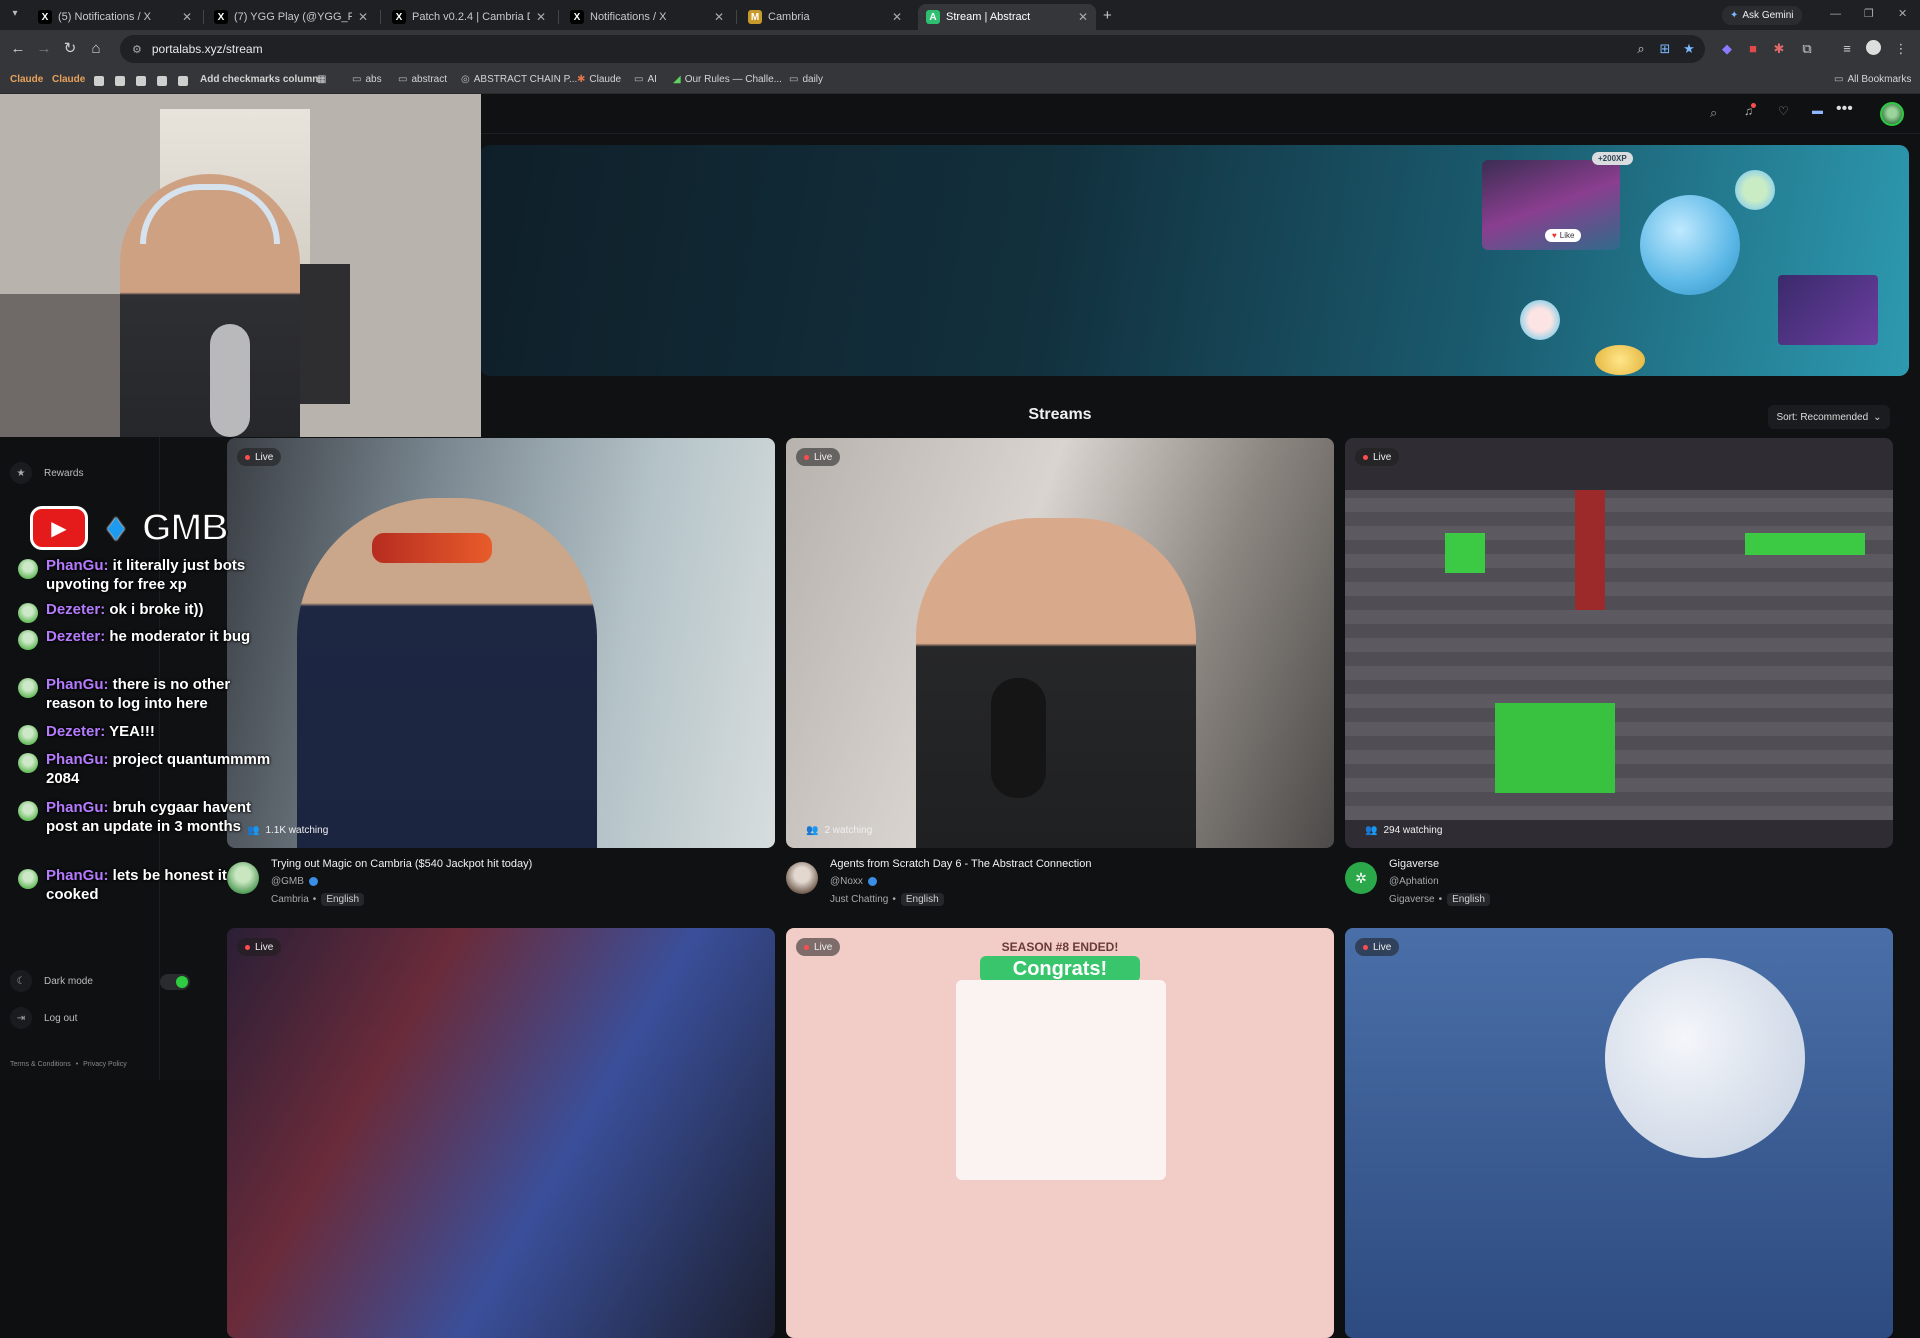 The image size is (1920, 1338). I want to click on translate-icon: ⊞, so click(1665, 49).